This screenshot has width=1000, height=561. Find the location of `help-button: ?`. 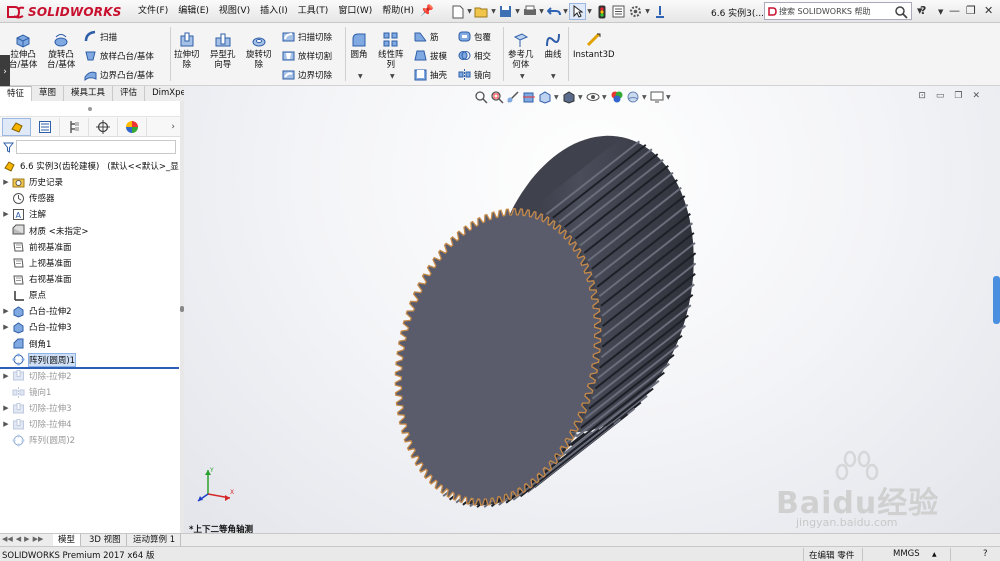

help-button: ? is located at coordinates (923, 10).